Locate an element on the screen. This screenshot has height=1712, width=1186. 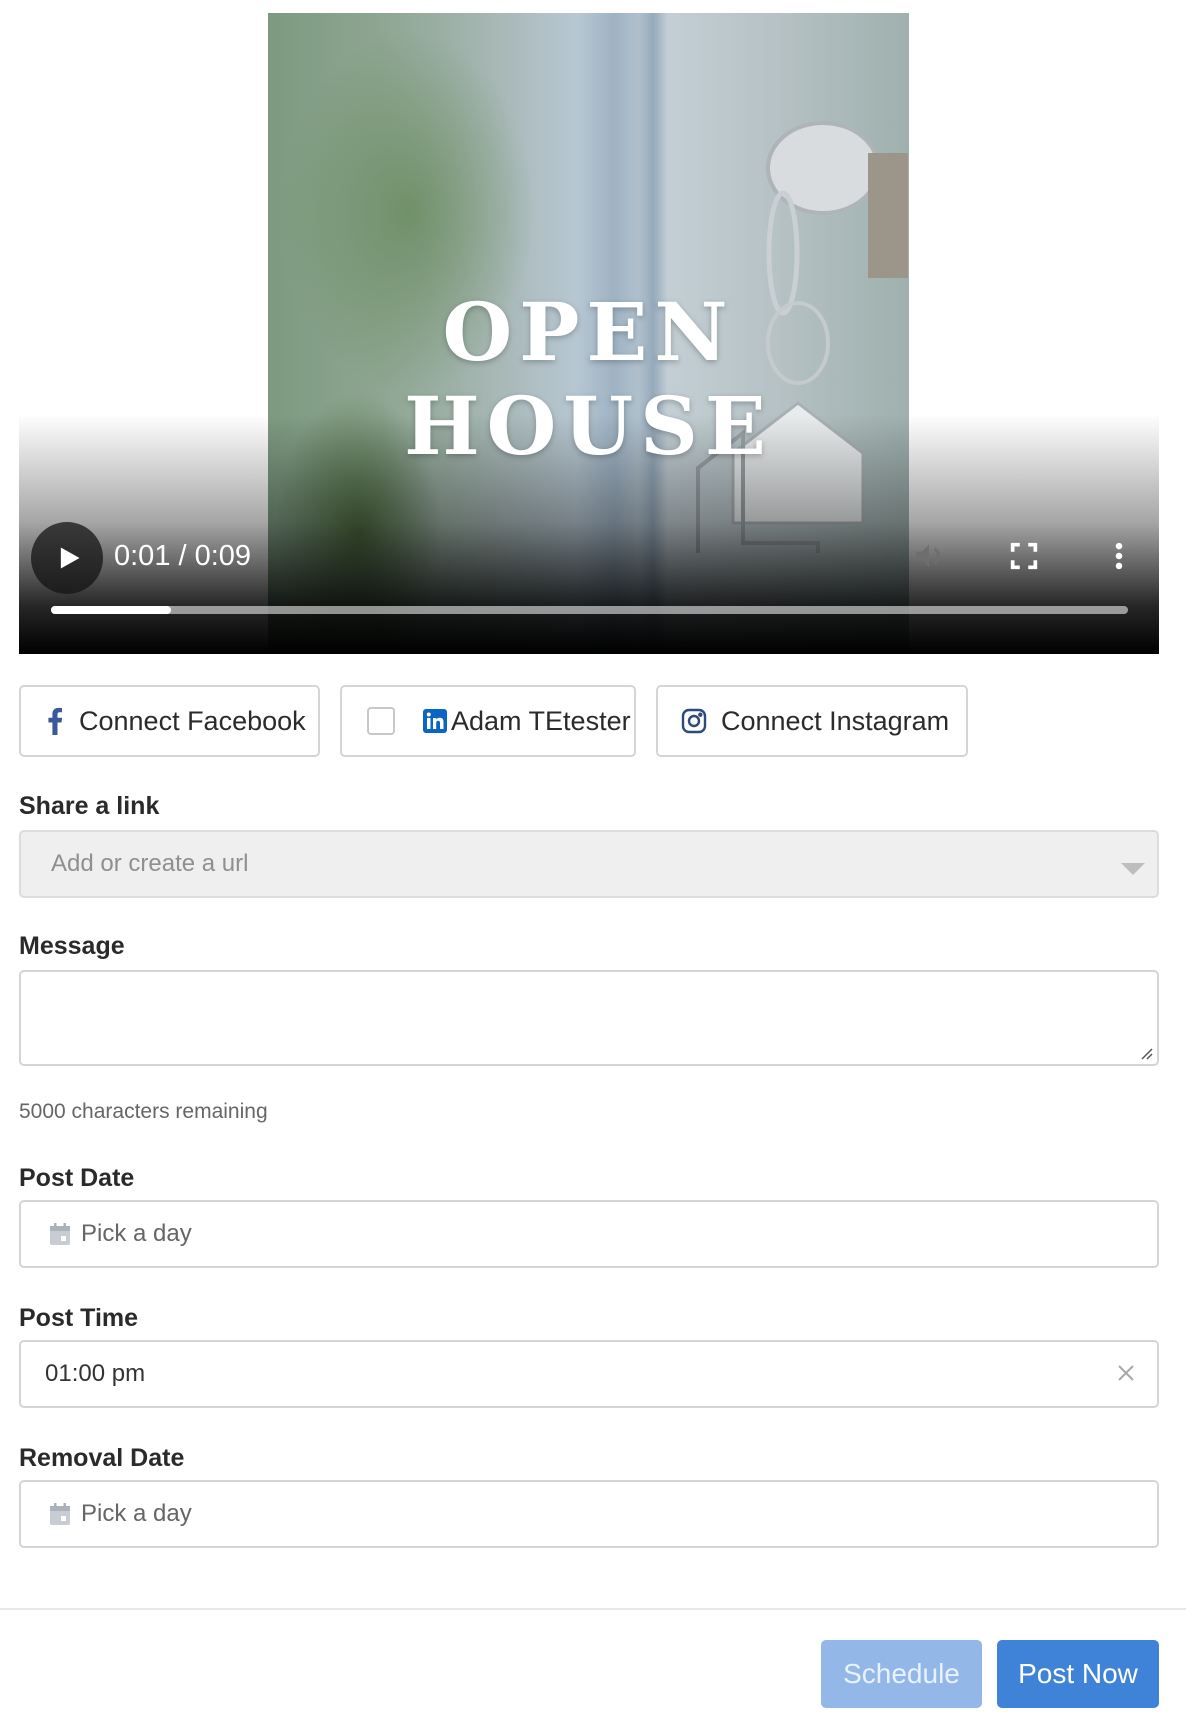
facebook-icon is located at coordinates (55, 721).